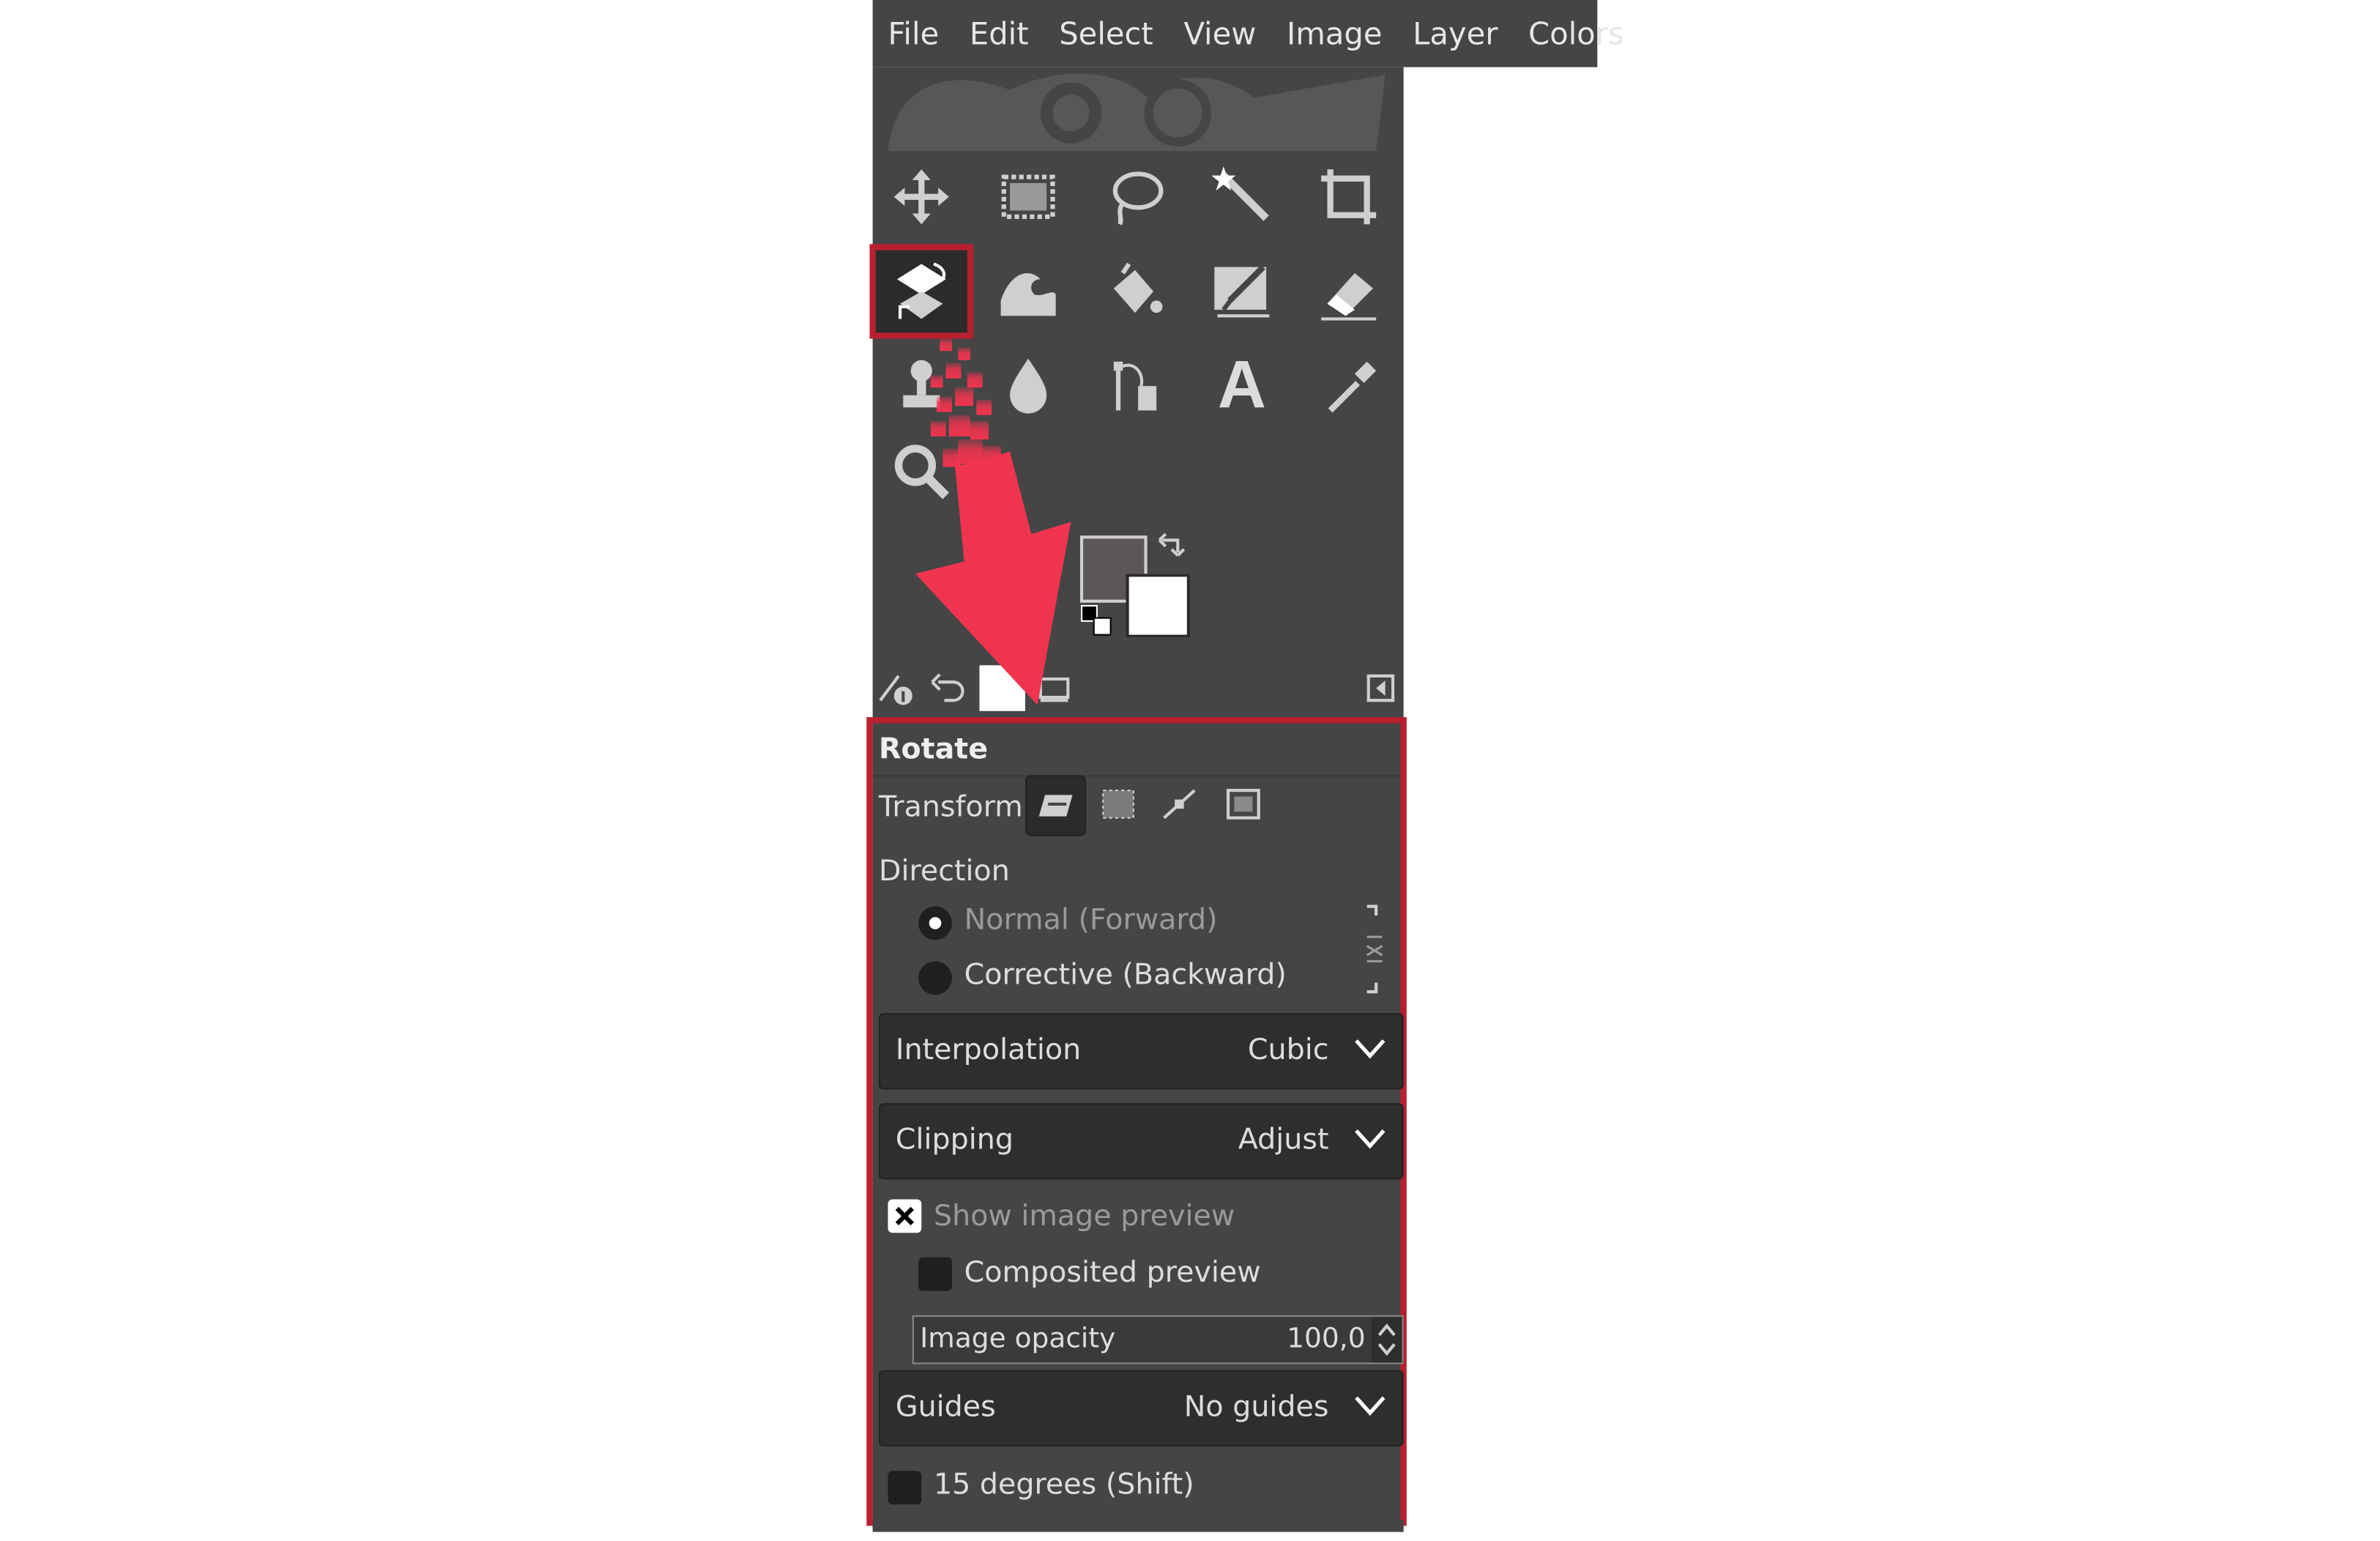 This screenshot has width=2380, height=1541. What do you see at coordinates (934, 749) in the screenshot?
I see `tool-options-title: Rotate` at bounding box center [934, 749].